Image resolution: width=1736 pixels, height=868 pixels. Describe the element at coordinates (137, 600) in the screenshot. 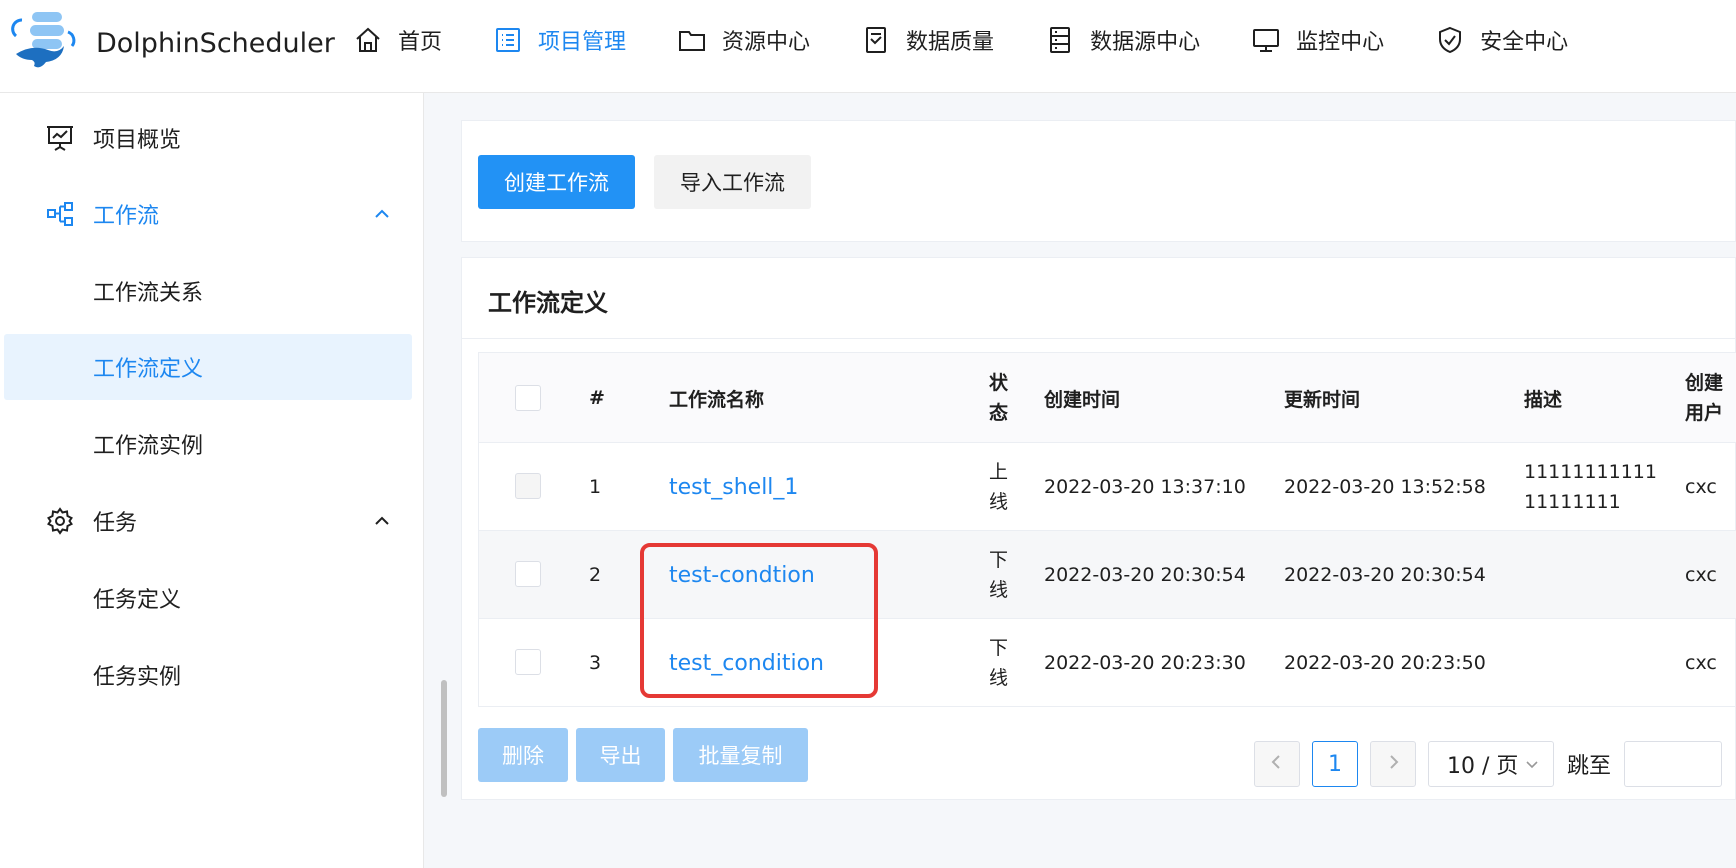

I see `sidebar-item-label: 任务定义` at that location.